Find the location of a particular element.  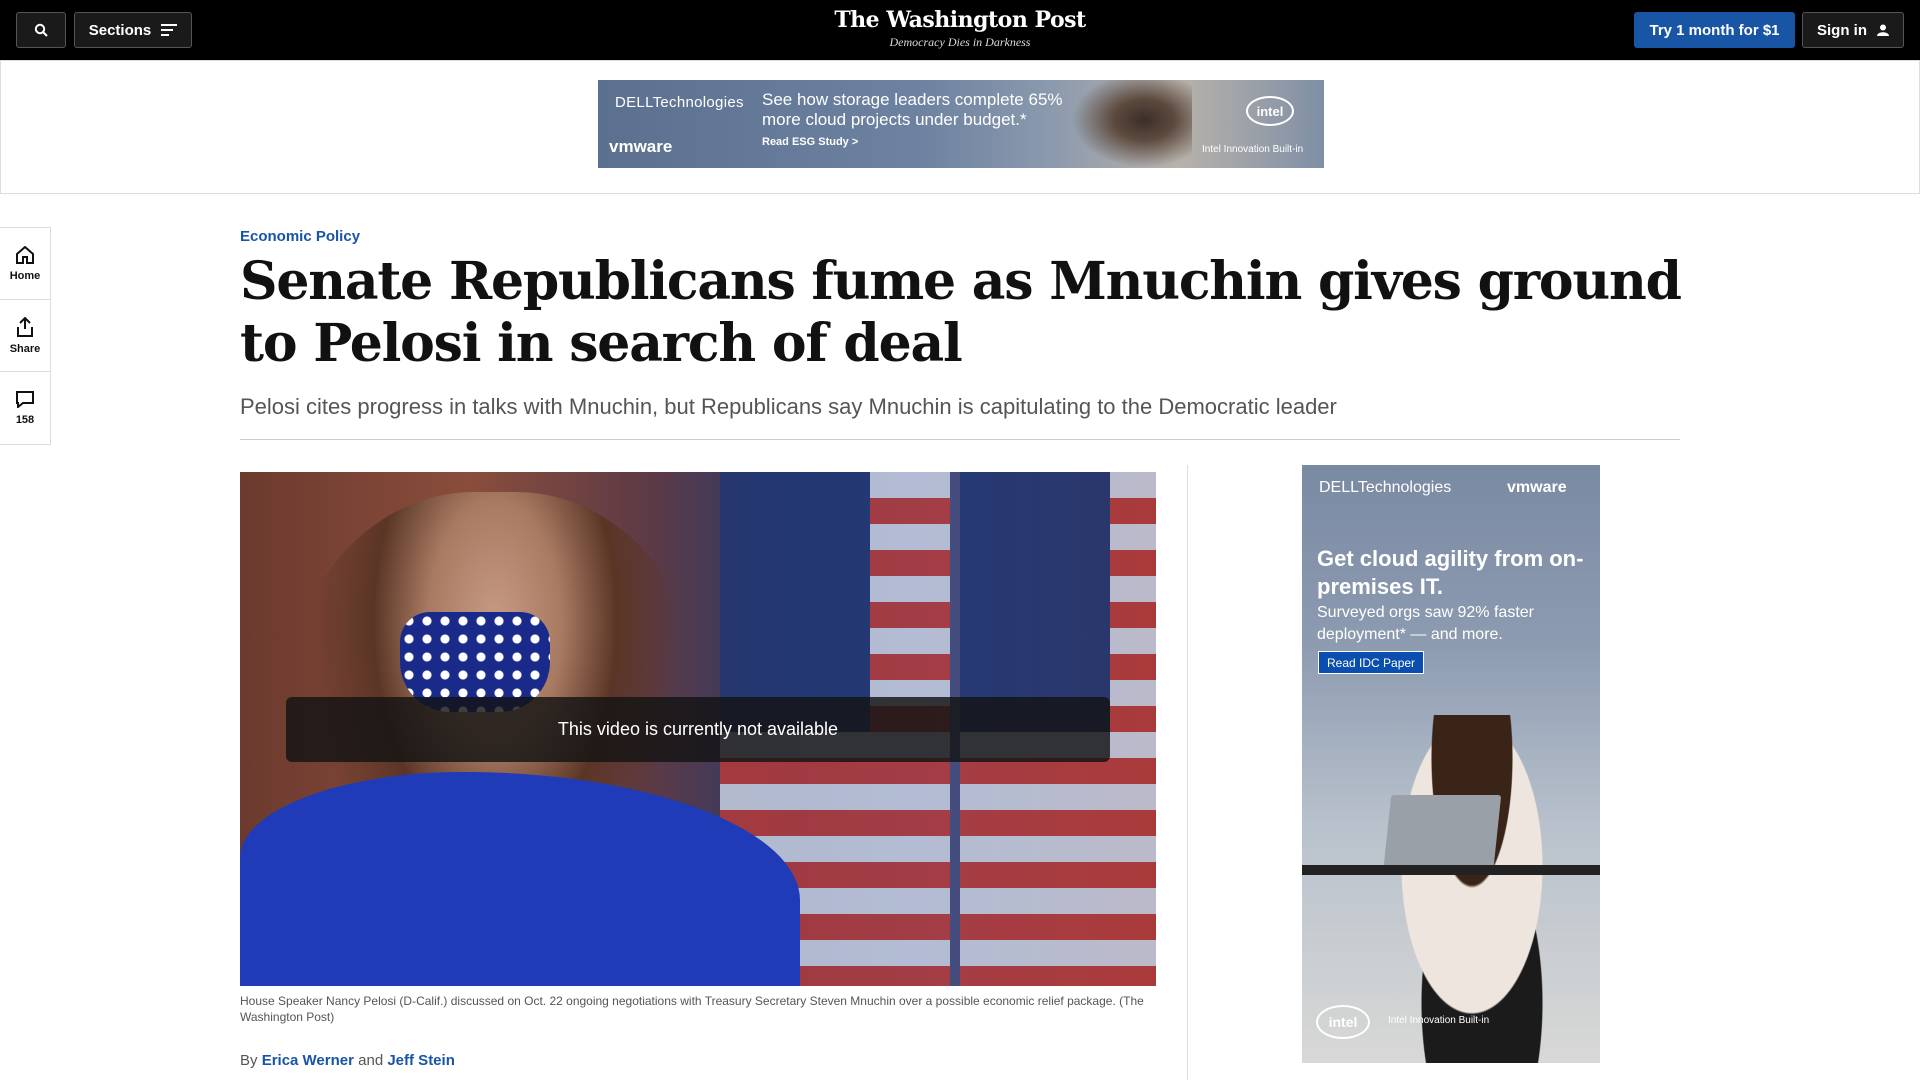

author-link-2: Jeff Stein is located at coordinates (421, 1060).